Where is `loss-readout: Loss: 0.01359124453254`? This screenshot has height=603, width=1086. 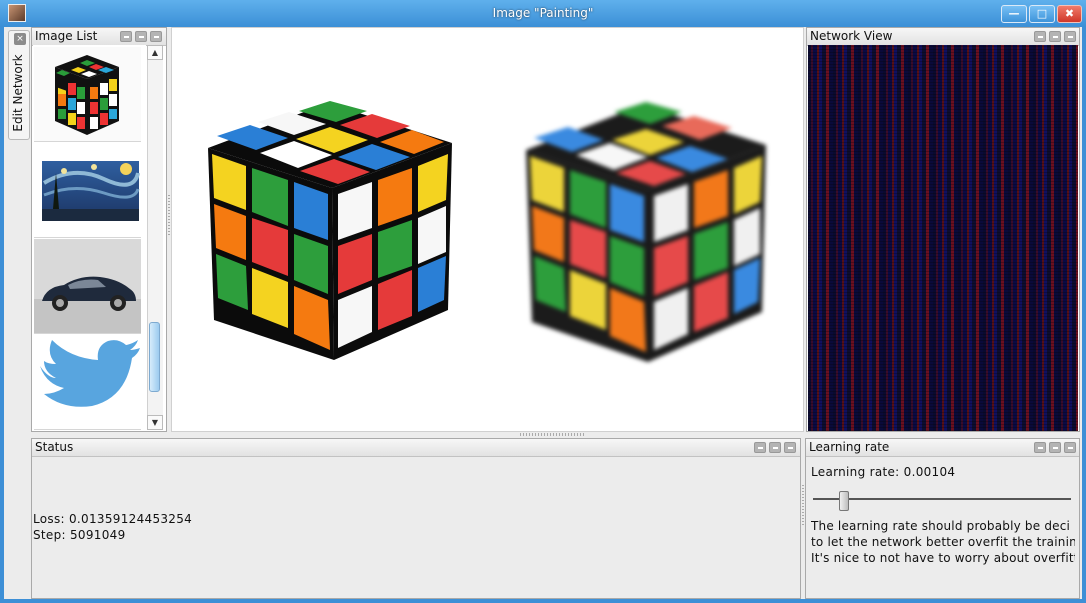 loss-readout: Loss: 0.01359124453254 is located at coordinates (113, 519).